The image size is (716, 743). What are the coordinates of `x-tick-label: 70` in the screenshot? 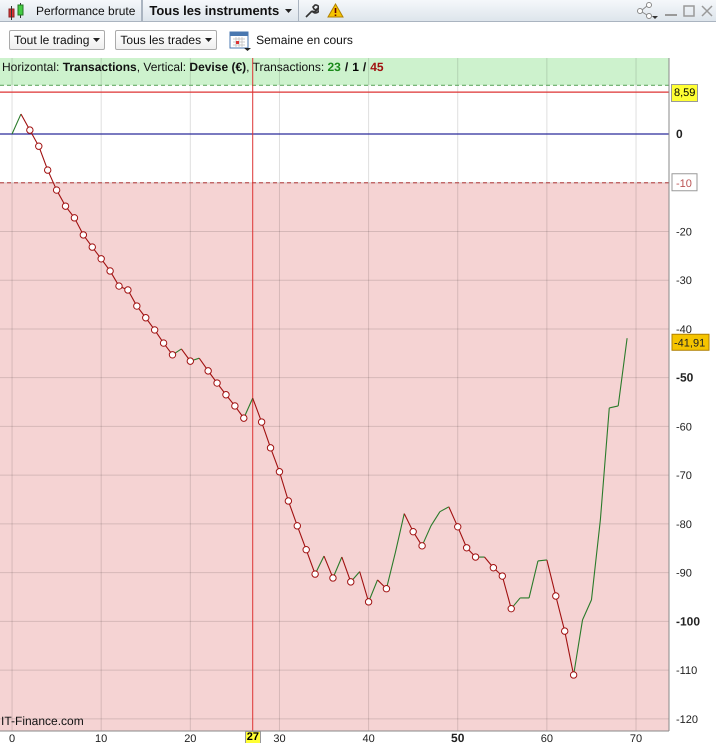 It's located at (636, 738).